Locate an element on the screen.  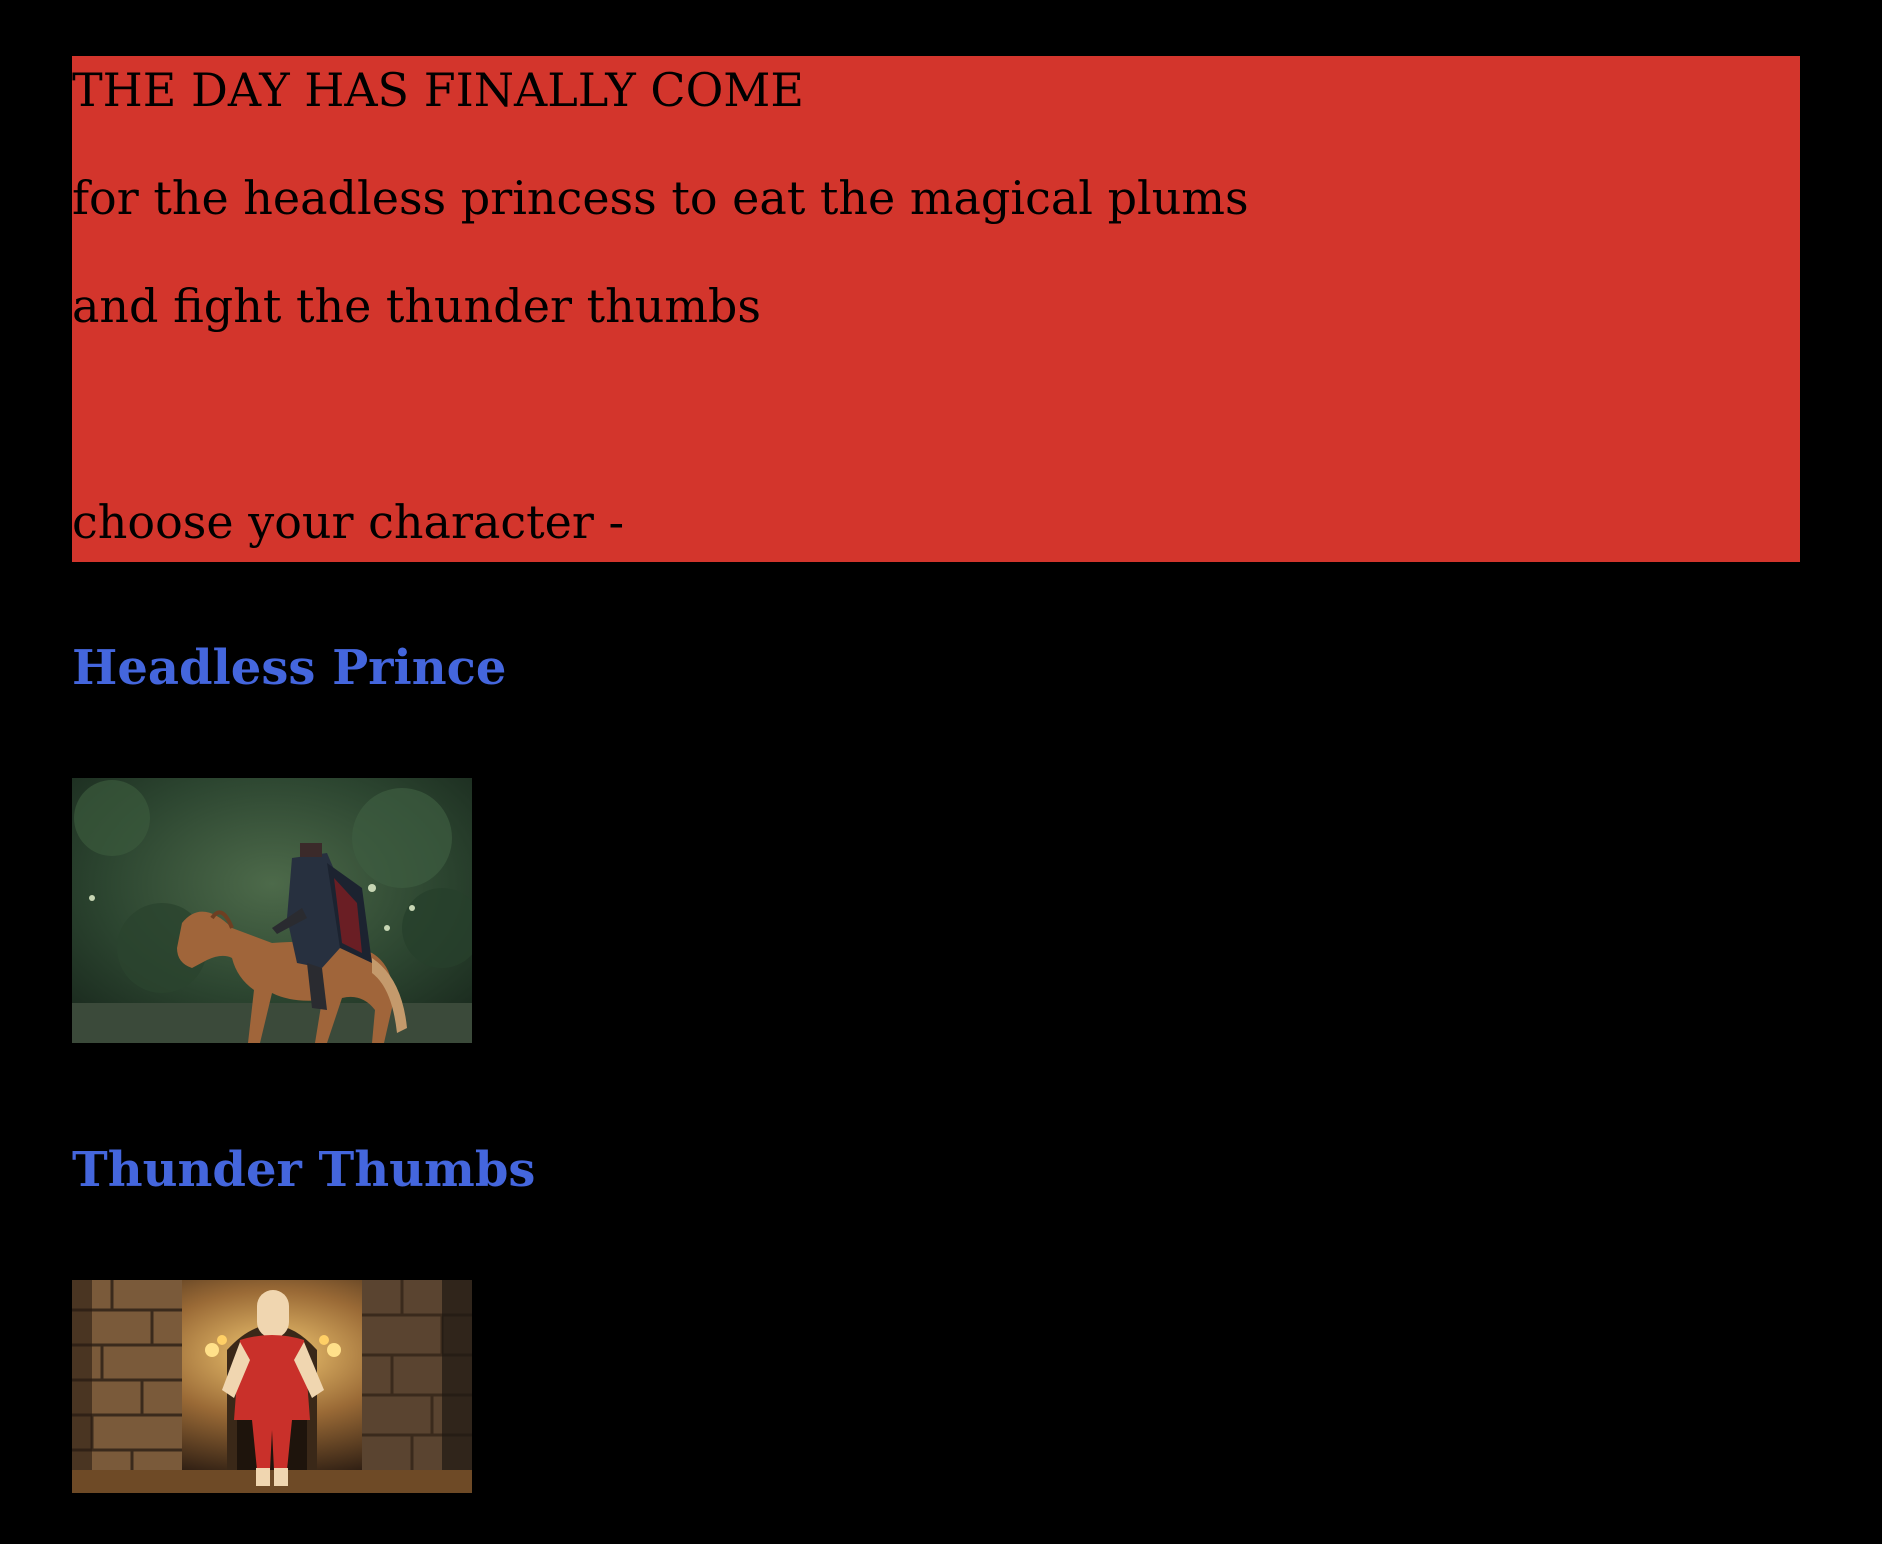
thunder-thumbs-image is located at coordinates (272, 1386).